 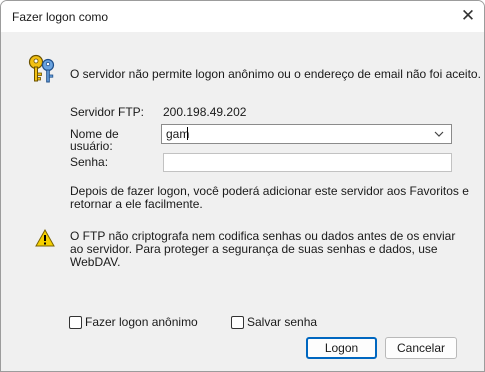 I want to click on anonymous-logon-checkbox: Fazer logon anônimo, so click(x=133, y=322).